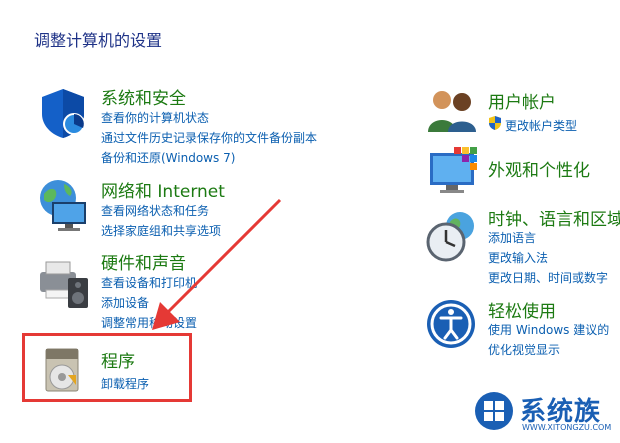  I want to click on windows-logo-icon, so click(494, 411).